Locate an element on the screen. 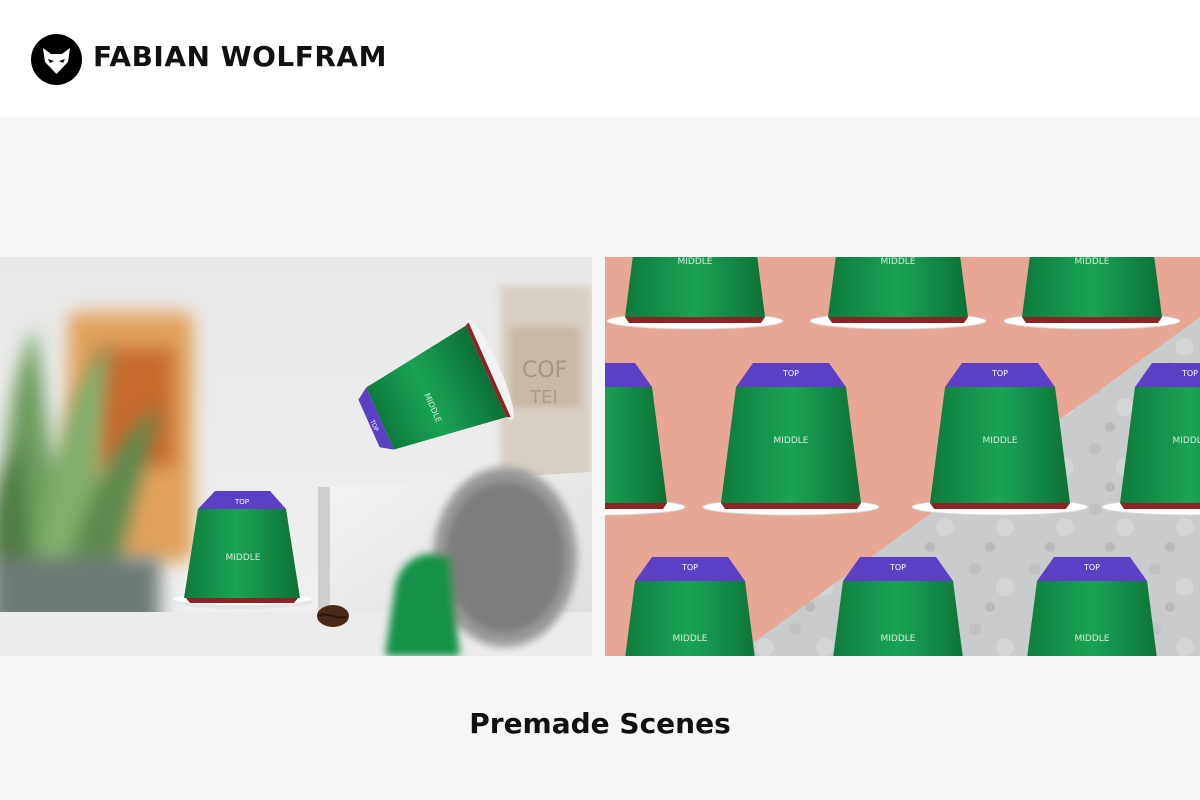  coffee-bean-icon is located at coordinates (333, 616).